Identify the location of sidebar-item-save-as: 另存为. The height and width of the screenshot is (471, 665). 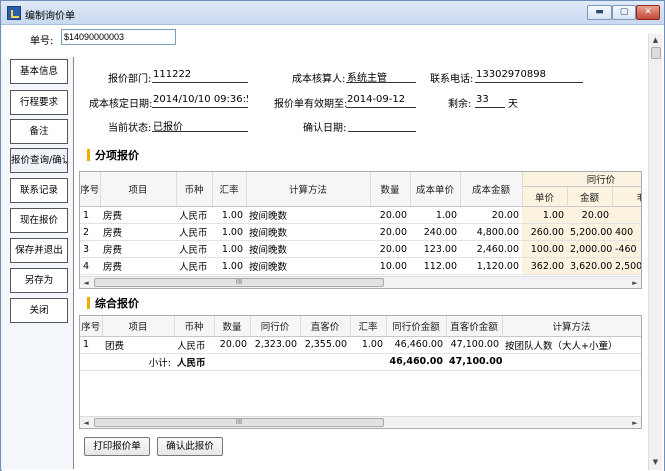
(39, 280).